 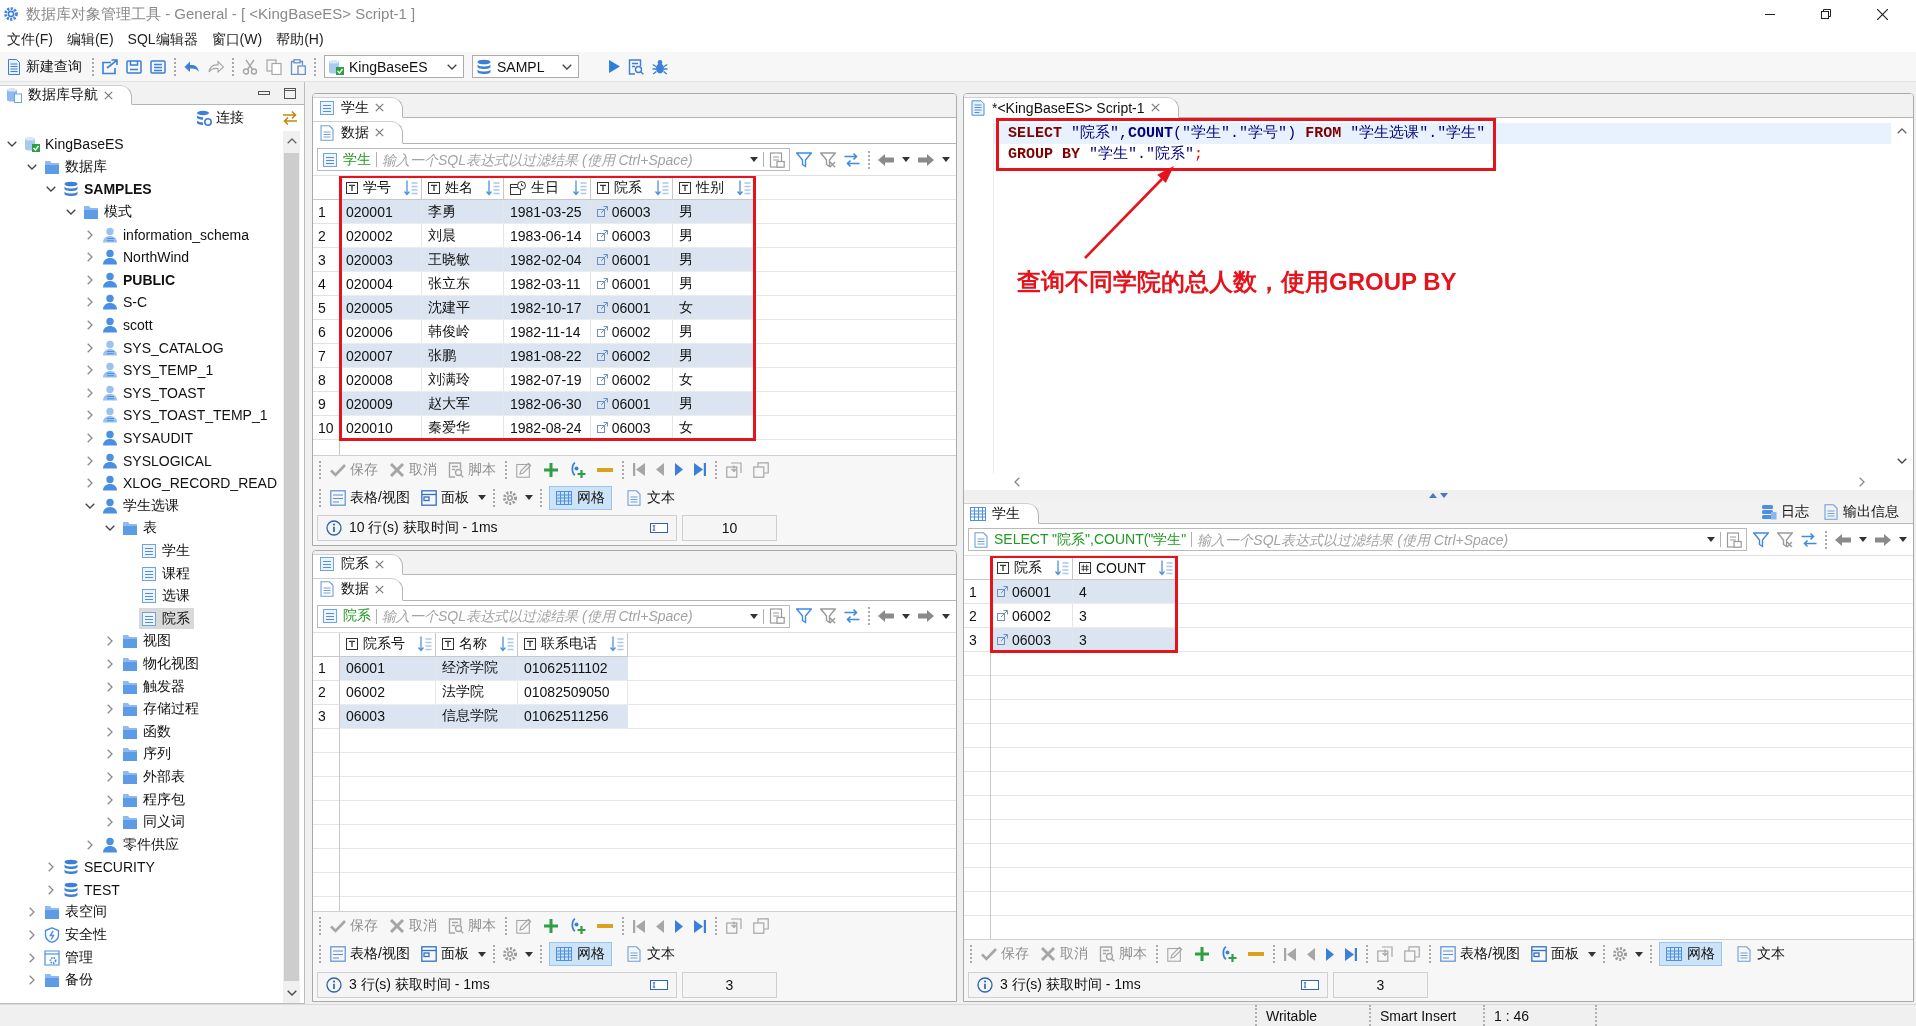 What do you see at coordinates (636, 66) in the screenshot?
I see `document-search-icon` at bounding box center [636, 66].